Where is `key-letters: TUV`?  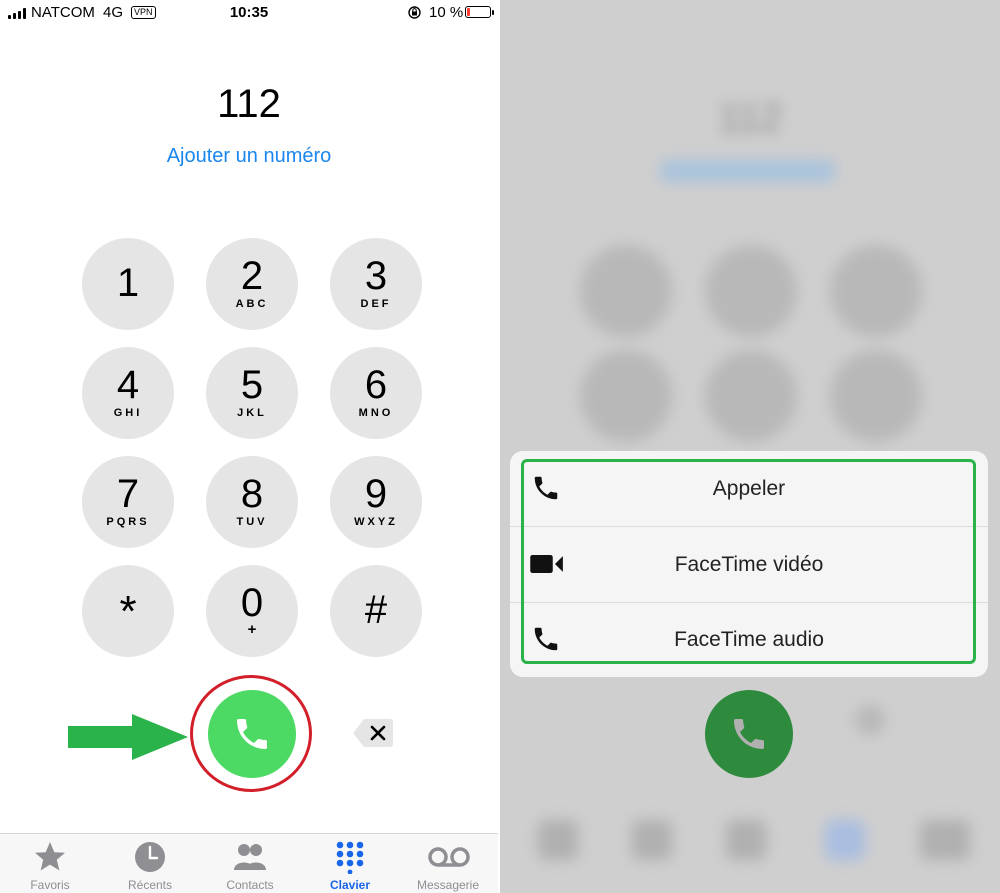 key-letters: TUV is located at coordinates (252, 522).